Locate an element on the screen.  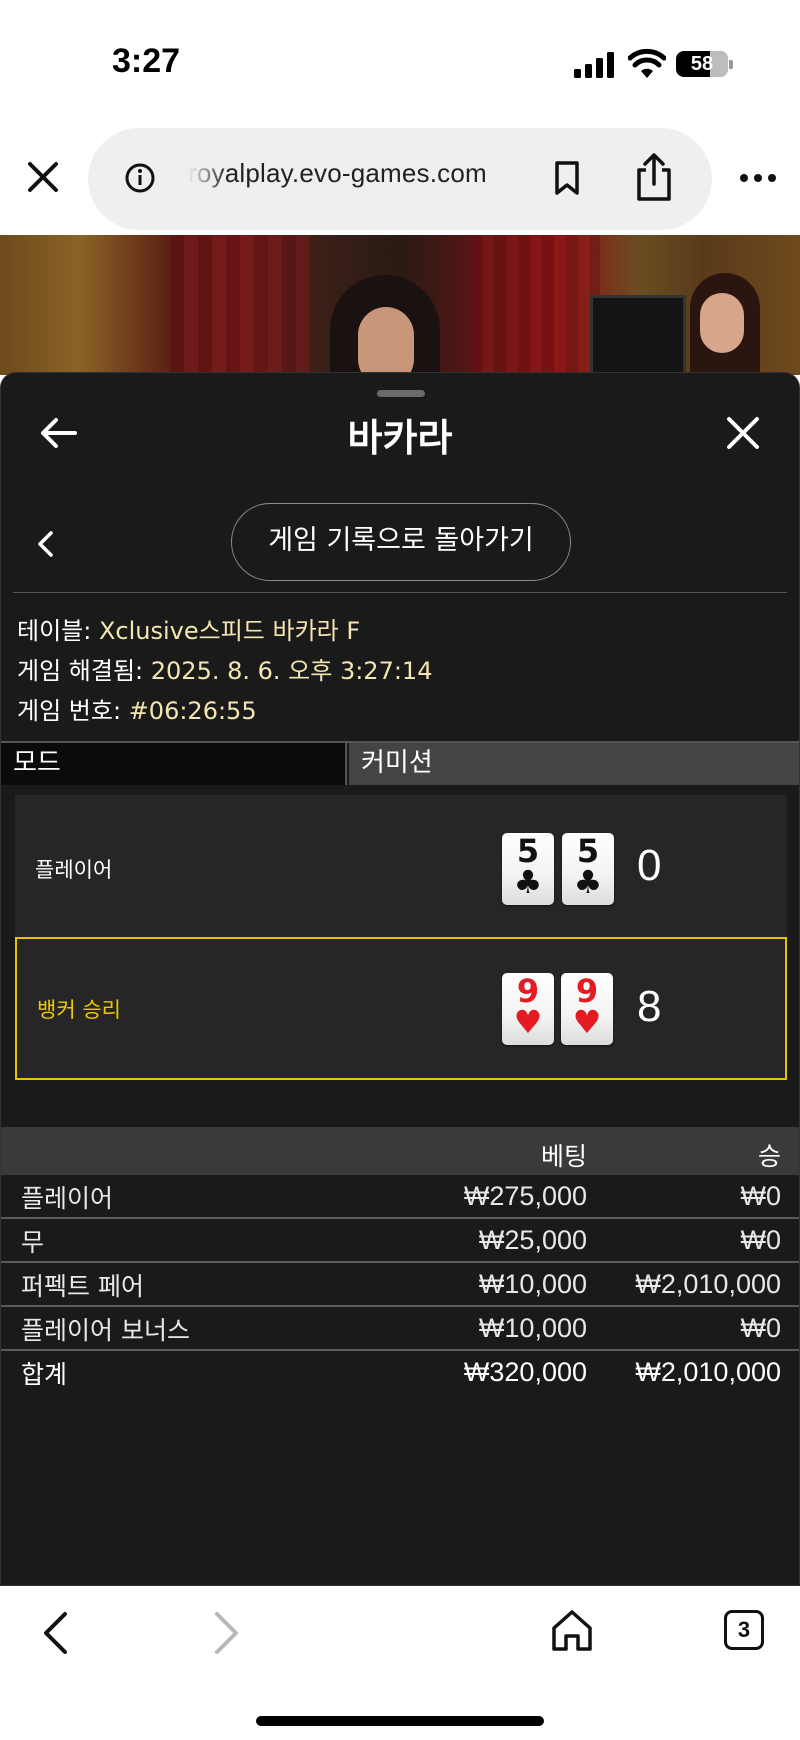
home-indicator is located at coordinates (400, 1721).